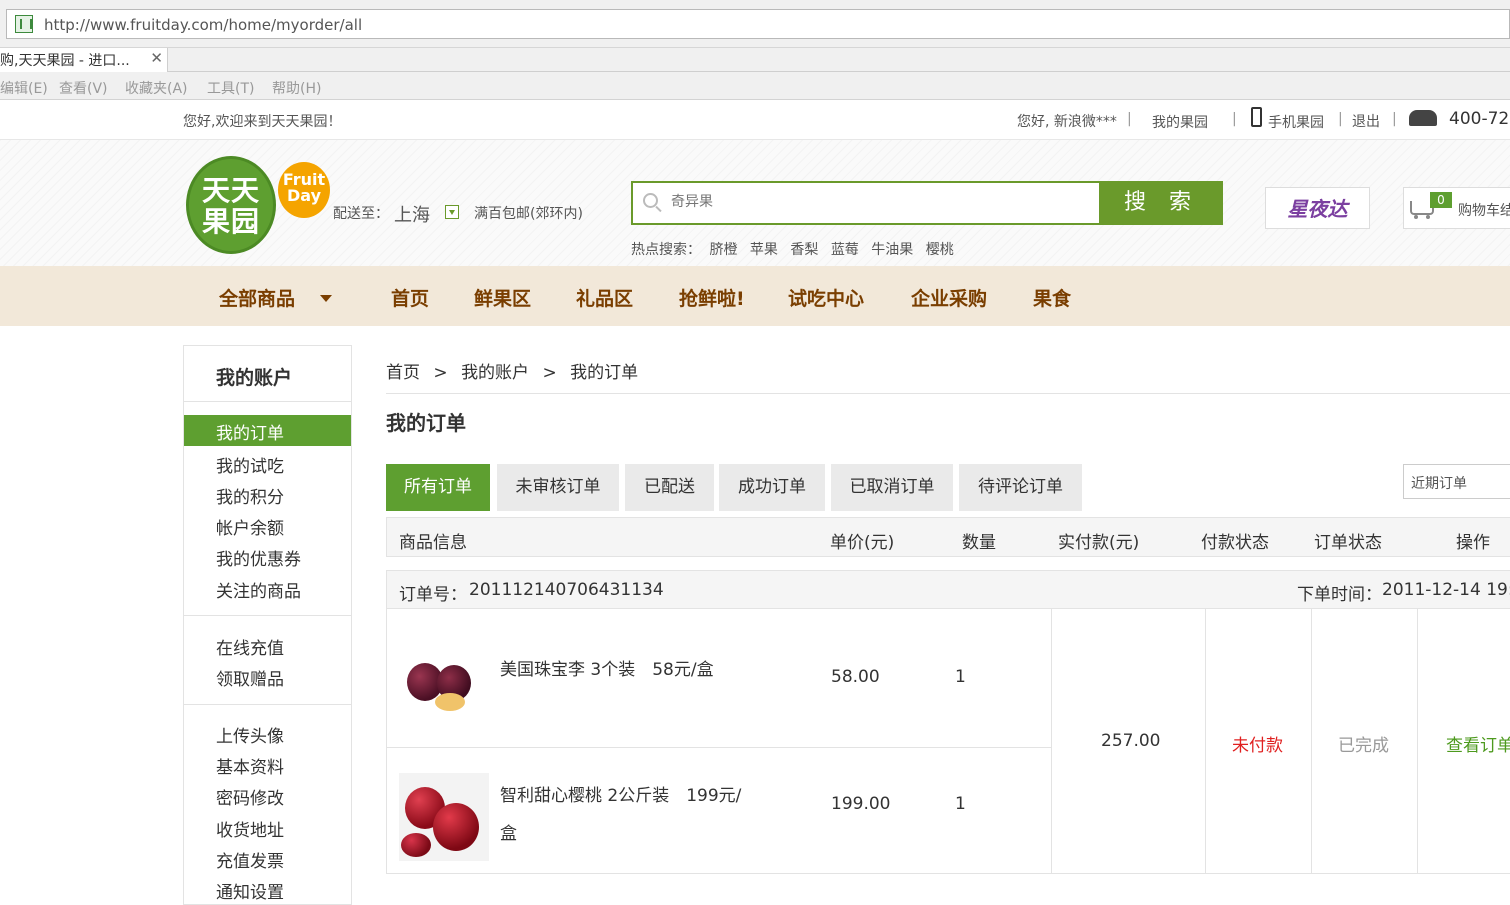 The width and height of the screenshot is (1510, 905). I want to click on hot-keyword: 香梨, so click(804, 250).